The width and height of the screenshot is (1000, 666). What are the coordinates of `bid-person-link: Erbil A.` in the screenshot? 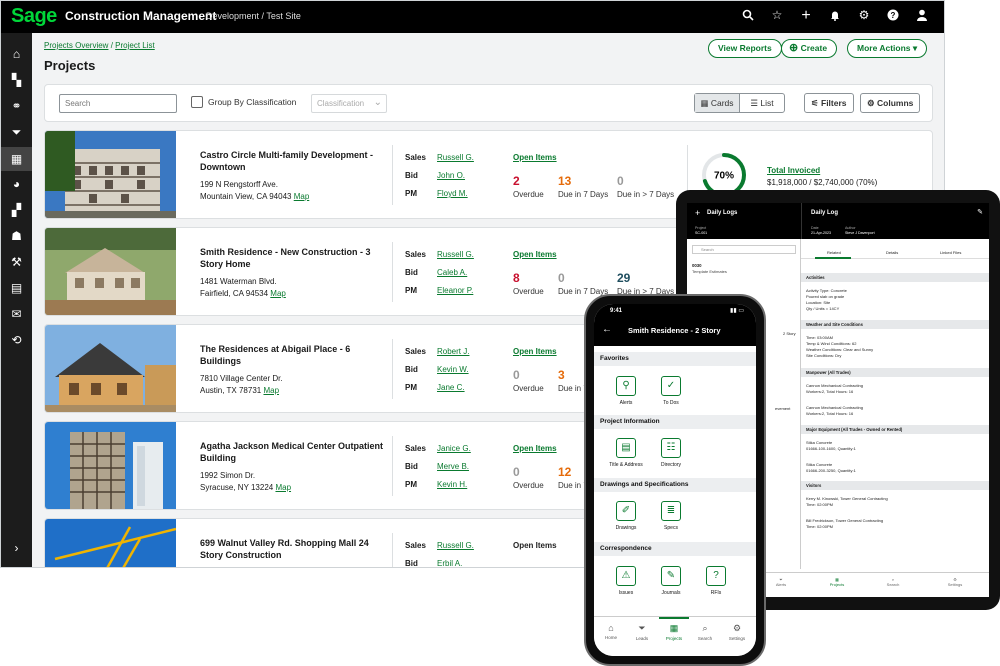 It's located at (449, 563).